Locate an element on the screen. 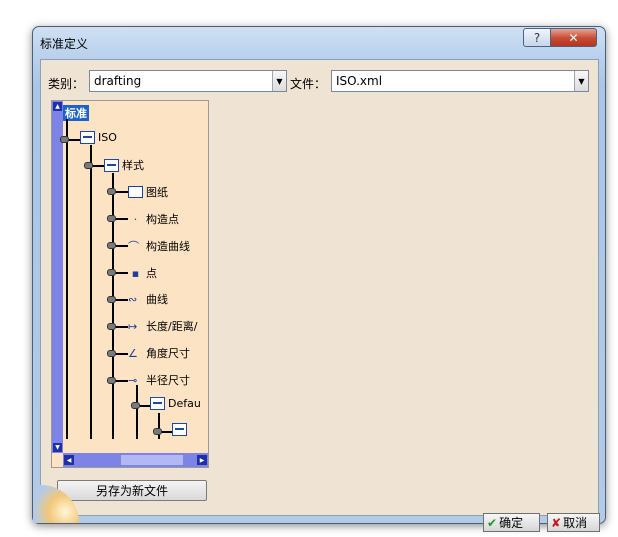  tree-item-child is located at coordinates (181, 429).